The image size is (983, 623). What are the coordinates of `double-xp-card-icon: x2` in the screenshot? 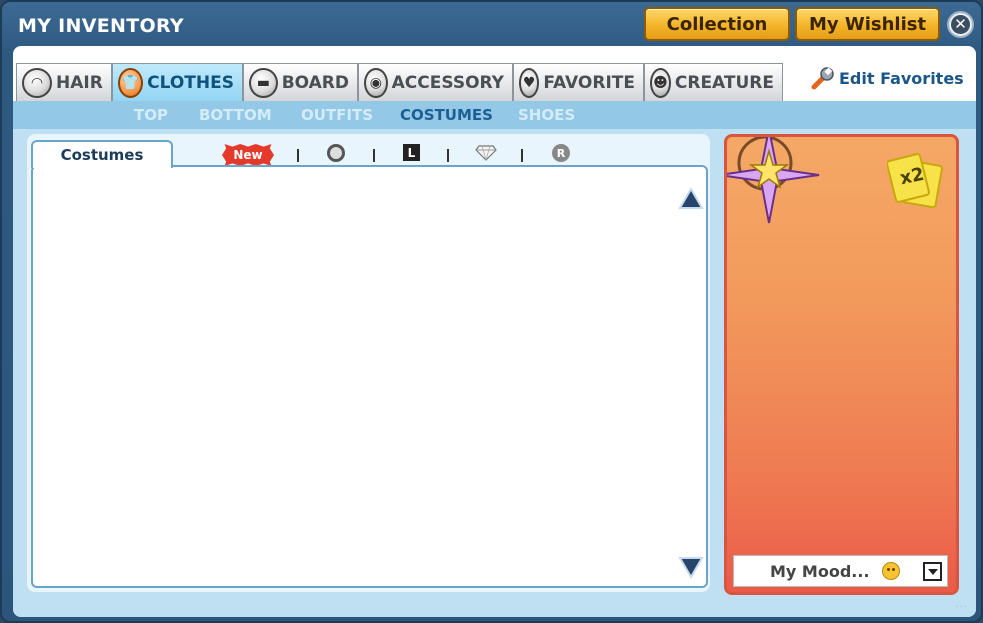 It's located at (916, 181).